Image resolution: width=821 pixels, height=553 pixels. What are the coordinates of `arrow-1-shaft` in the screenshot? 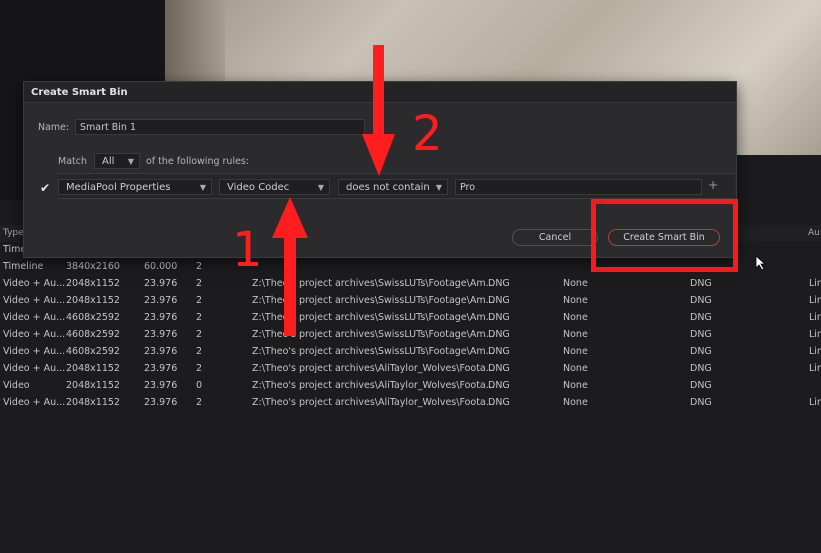 It's located at (290, 286).